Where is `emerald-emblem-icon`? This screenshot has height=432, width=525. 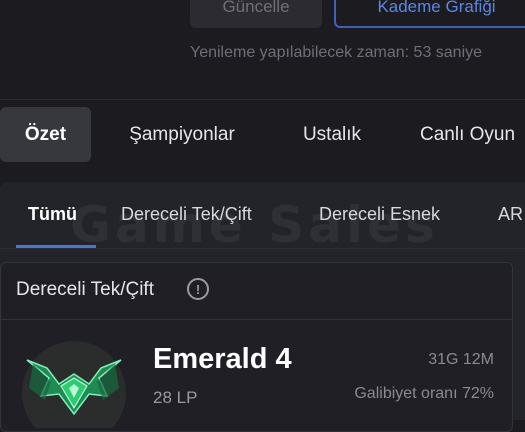
emerald-emblem-icon is located at coordinates (74, 384).